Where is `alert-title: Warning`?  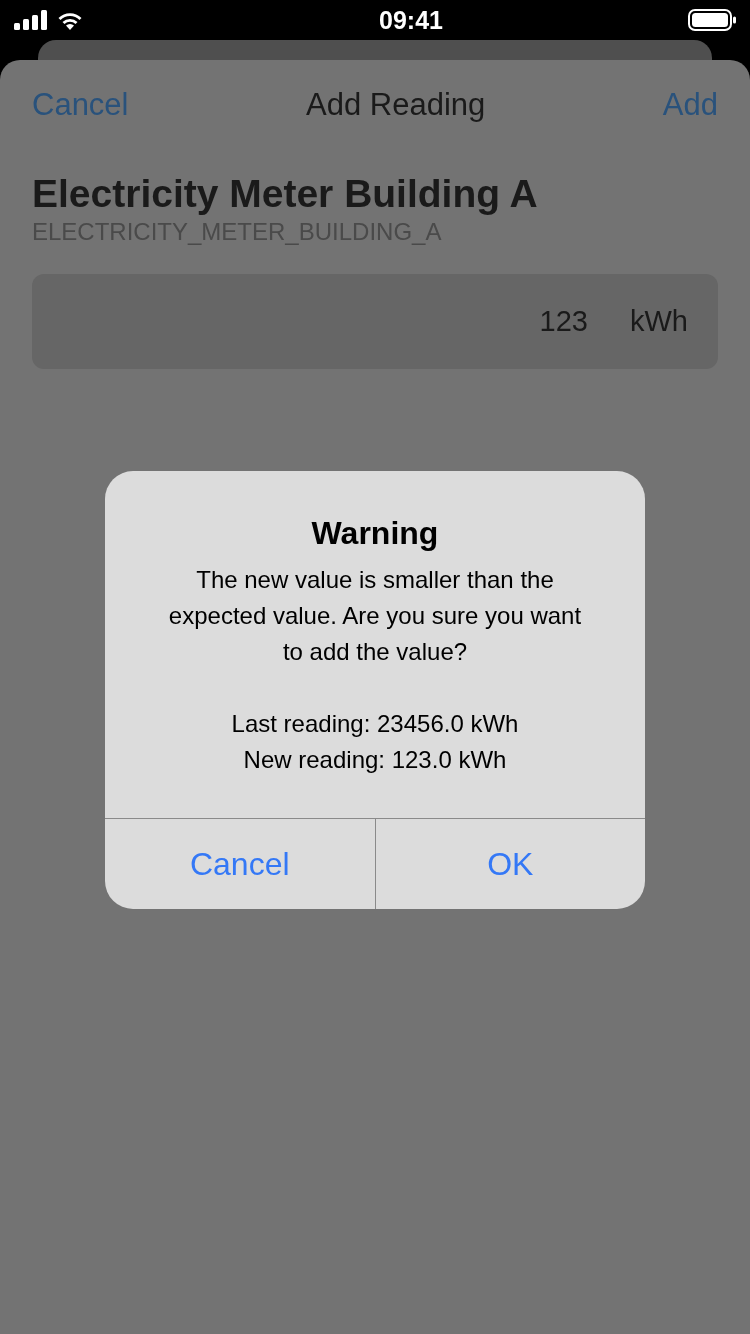
alert-title: Warning is located at coordinates (375, 533).